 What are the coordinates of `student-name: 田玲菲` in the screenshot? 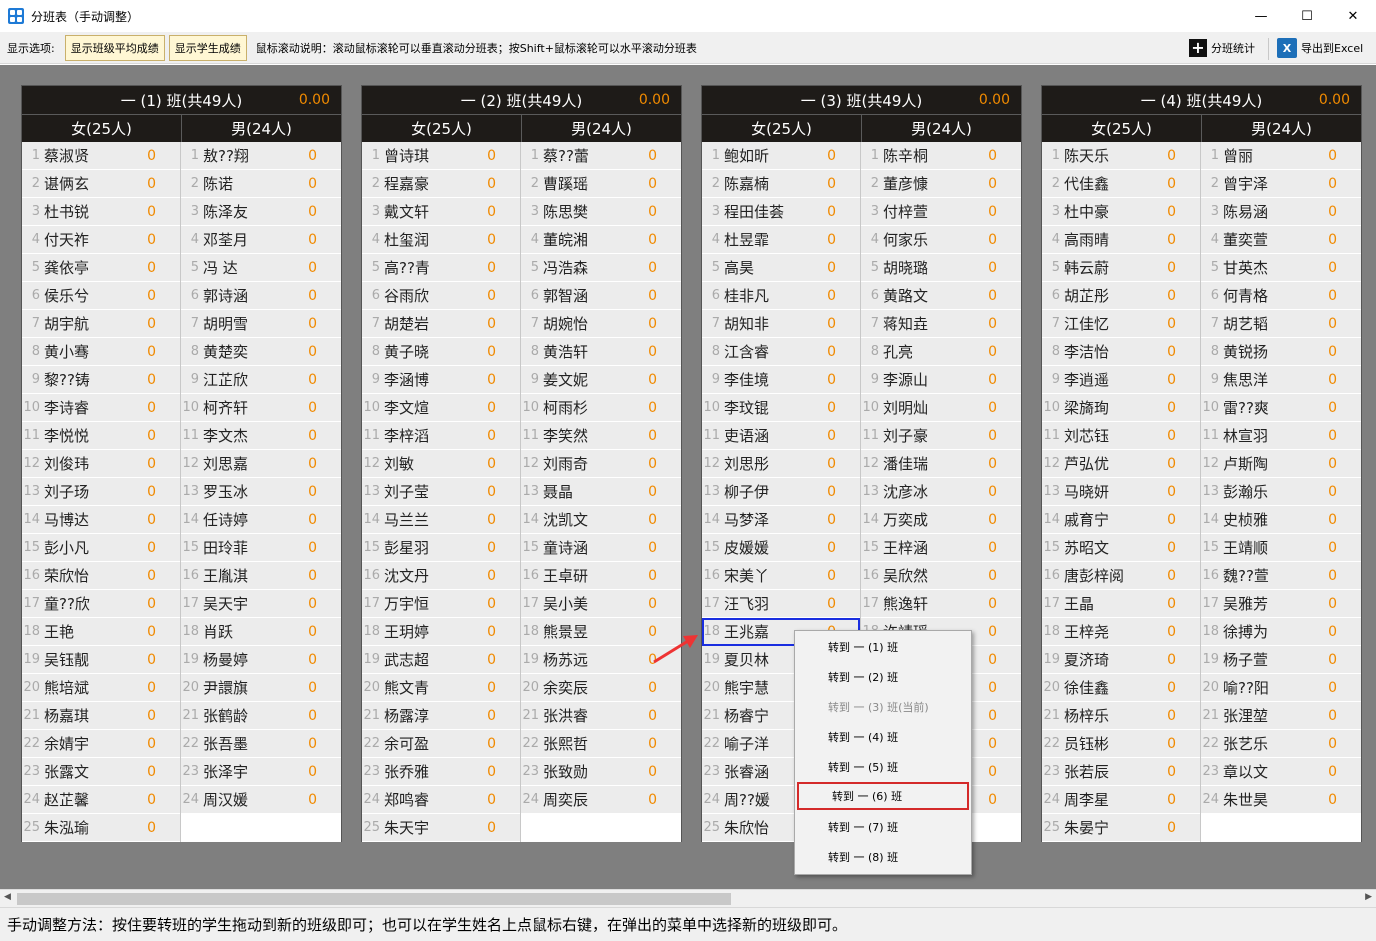 It's located at (253, 547).